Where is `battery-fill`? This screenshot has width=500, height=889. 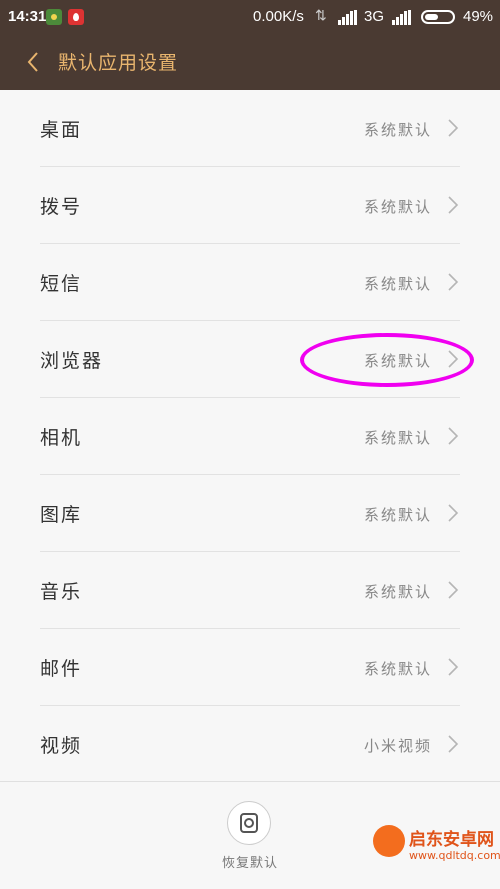
battery-fill is located at coordinates (431, 17).